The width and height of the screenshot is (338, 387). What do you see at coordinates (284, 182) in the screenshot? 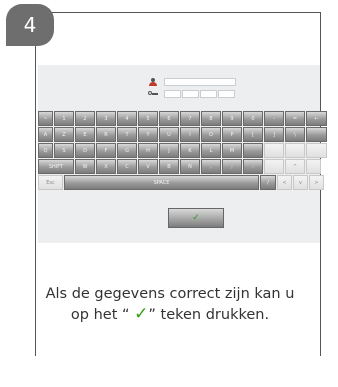
I see `keyboard-key: <` at bounding box center [284, 182].